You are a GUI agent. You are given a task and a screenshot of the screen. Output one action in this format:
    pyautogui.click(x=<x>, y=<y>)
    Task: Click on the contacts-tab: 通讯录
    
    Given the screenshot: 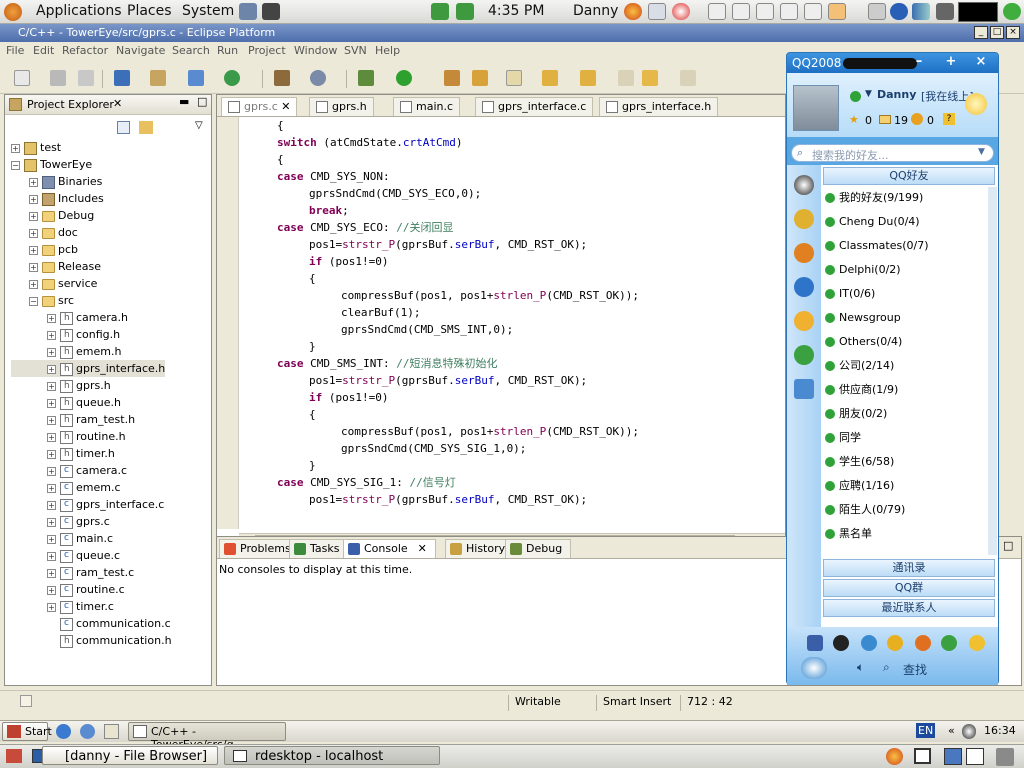 What is the action you would take?
    pyautogui.click(x=909, y=568)
    